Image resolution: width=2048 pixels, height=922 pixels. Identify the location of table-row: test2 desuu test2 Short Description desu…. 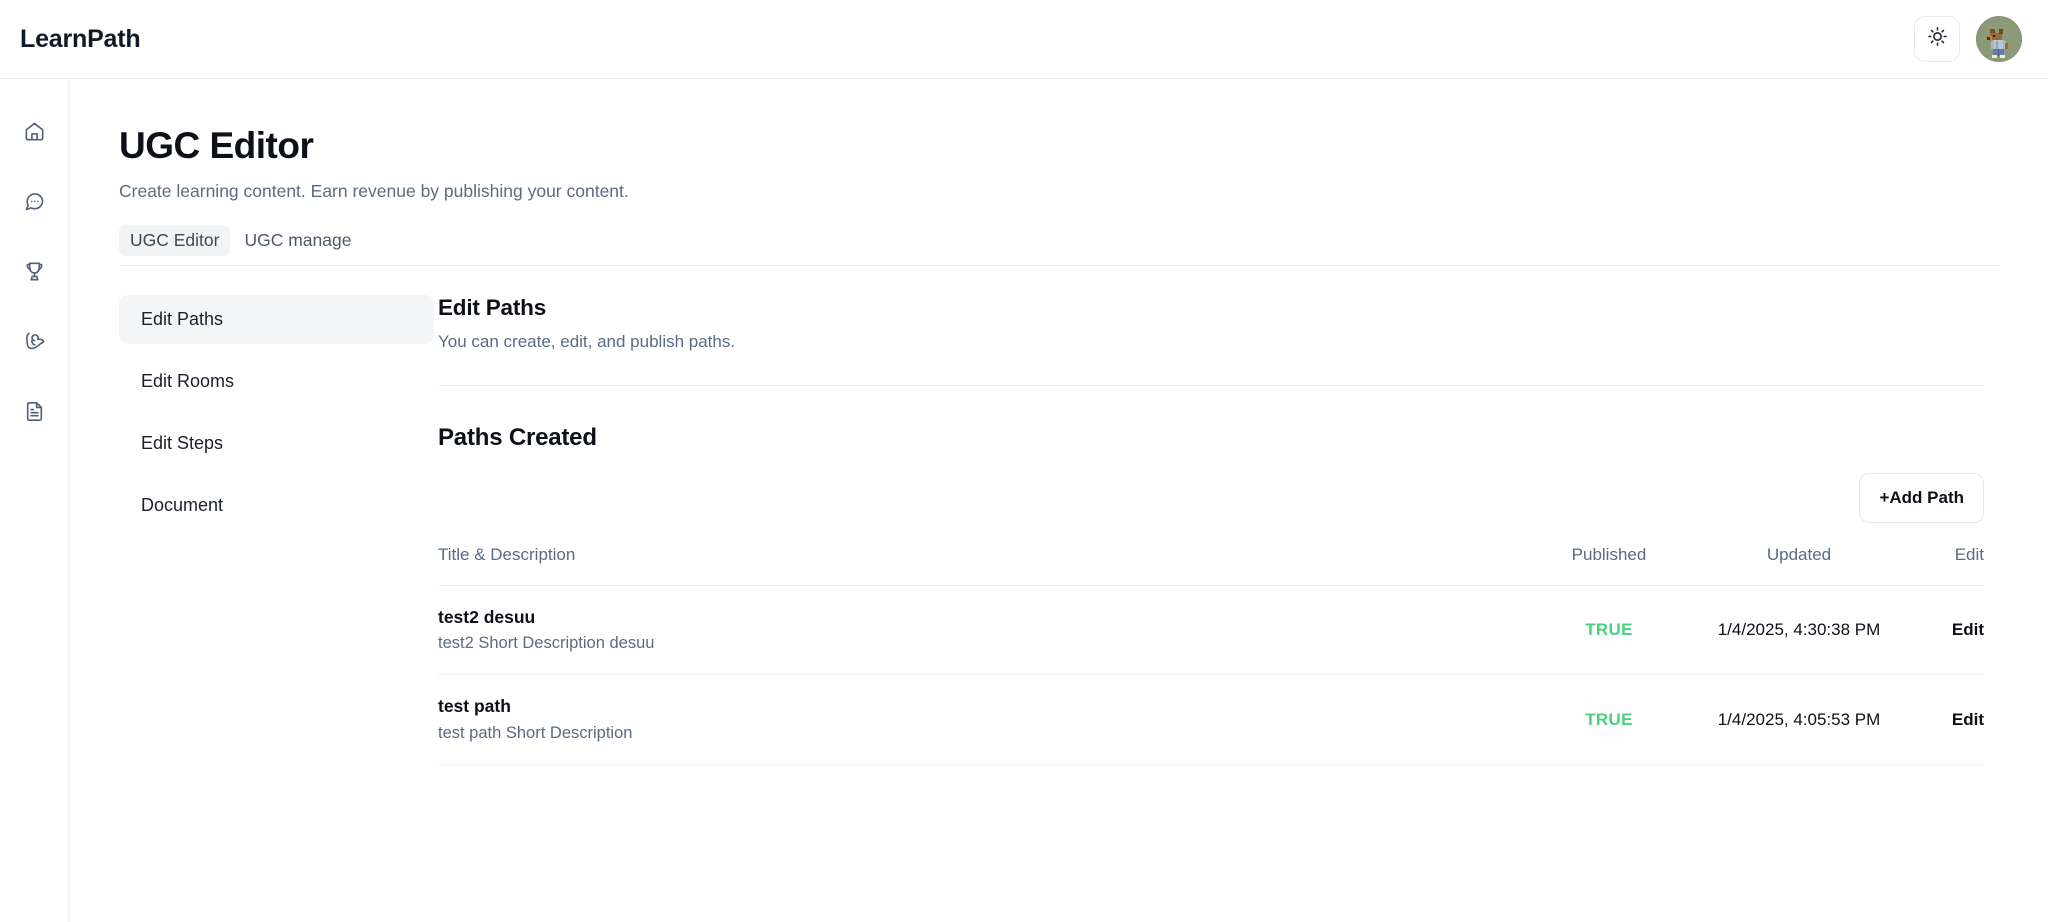
(1211, 630).